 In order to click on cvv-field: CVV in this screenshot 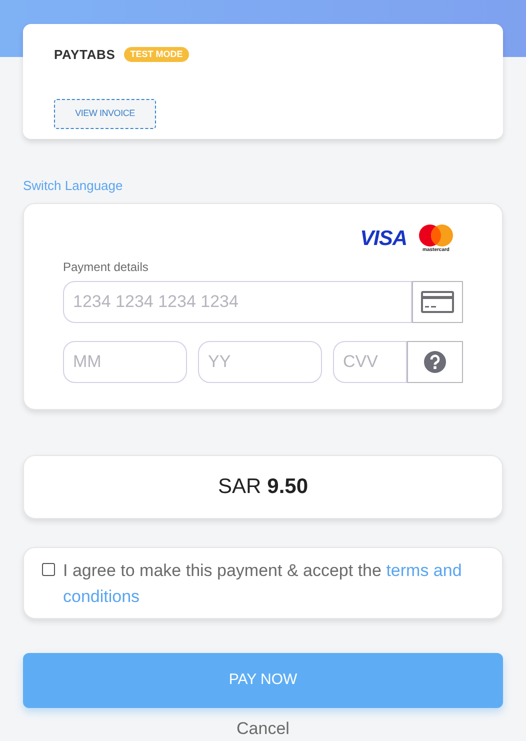, I will do `click(370, 362)`.